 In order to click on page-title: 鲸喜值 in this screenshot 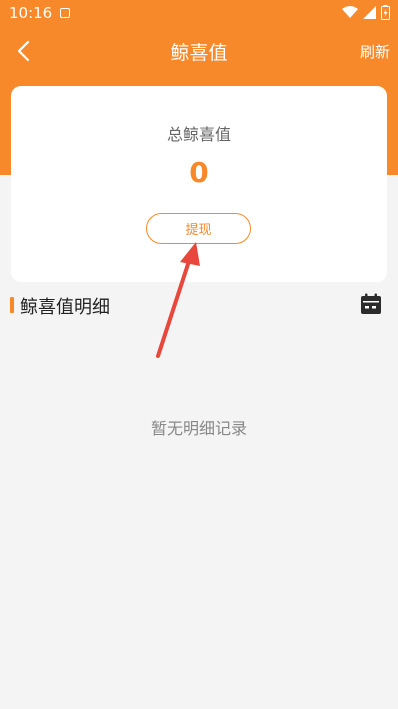, I will do `click(199, 53)`.